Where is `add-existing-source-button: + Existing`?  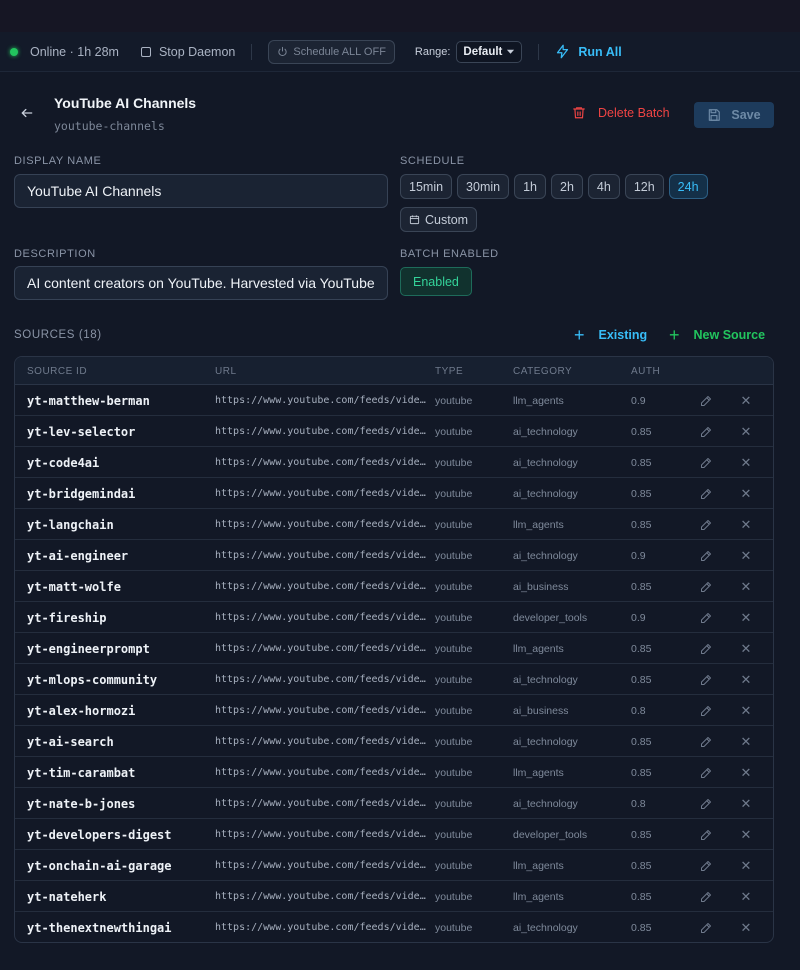
add-existing-source-button: + Existing is located at coordinates (610, 335).